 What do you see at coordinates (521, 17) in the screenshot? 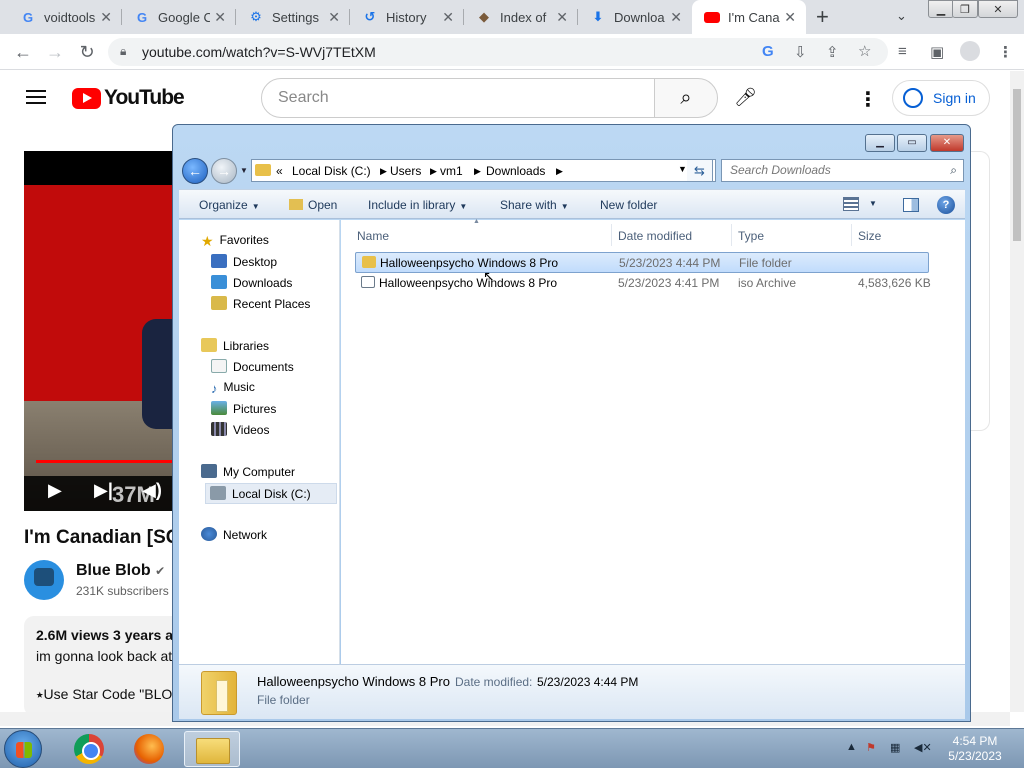
I see `tab-index-of: ◆ Index of ✕` at bounding box center [521, 17].